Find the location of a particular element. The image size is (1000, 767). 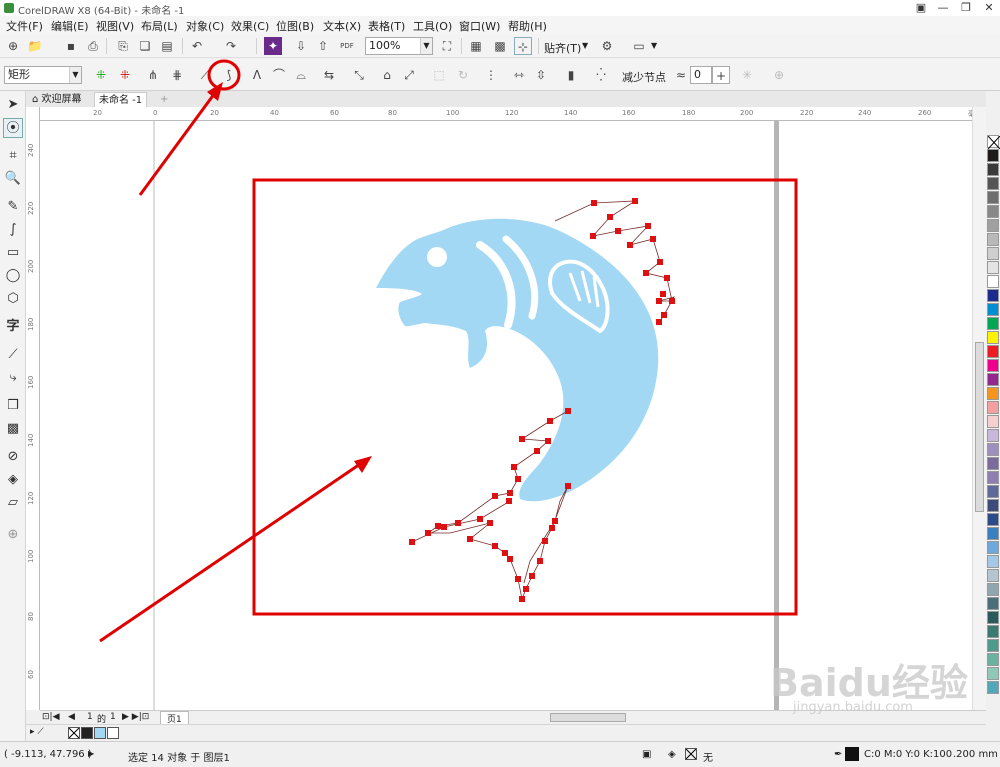

break-curve-icon: ⋕ is located at coordinates (177, 75).